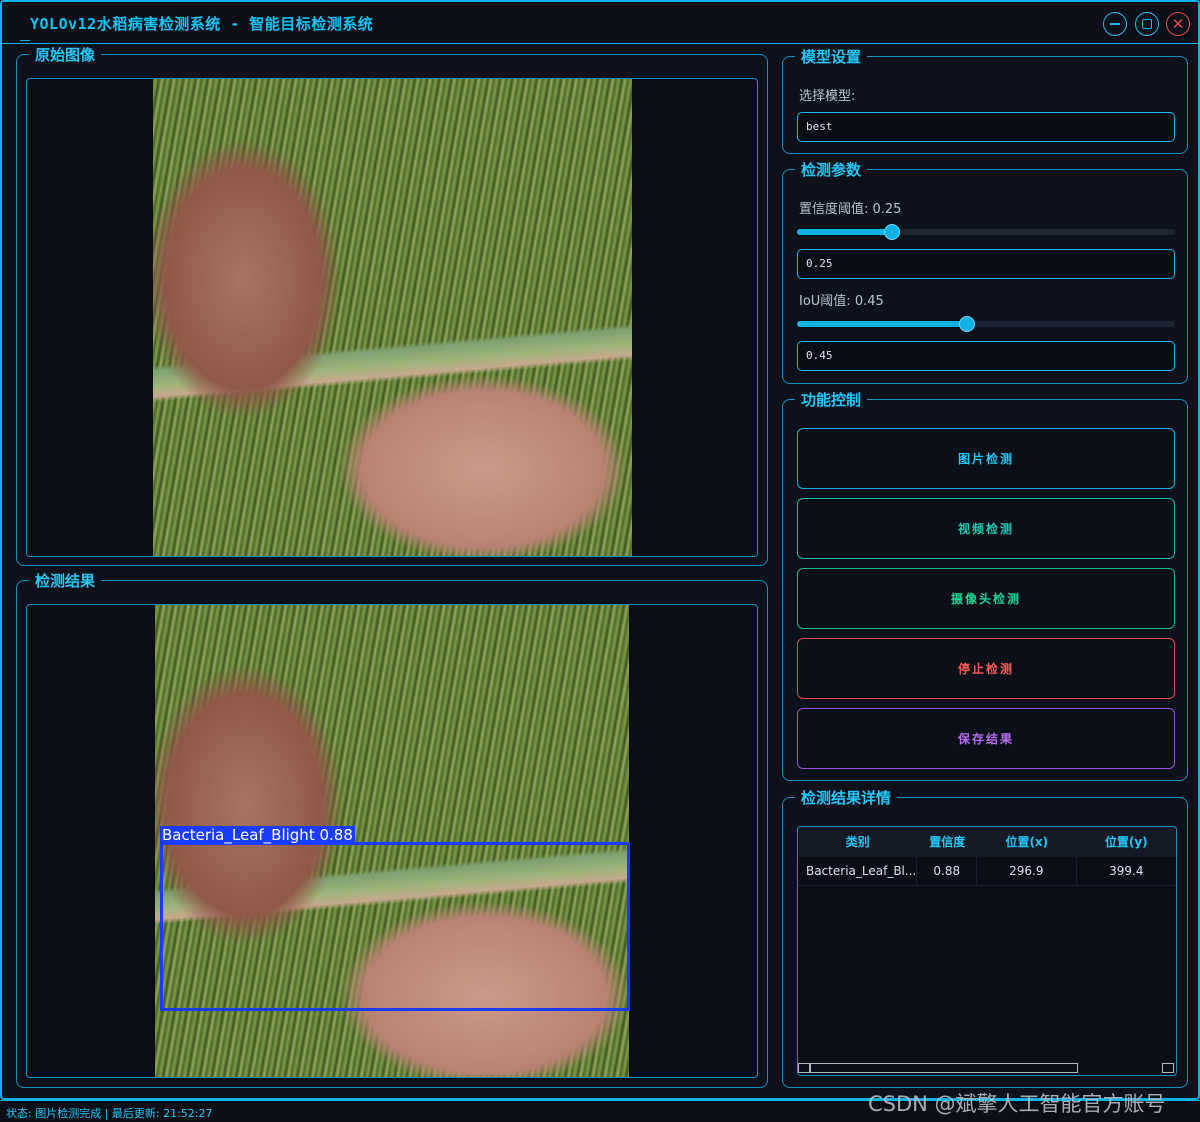 This screenshot has width=1200, height=1122. I want to click on save-result-button: 保存结果, so click(986, 738).